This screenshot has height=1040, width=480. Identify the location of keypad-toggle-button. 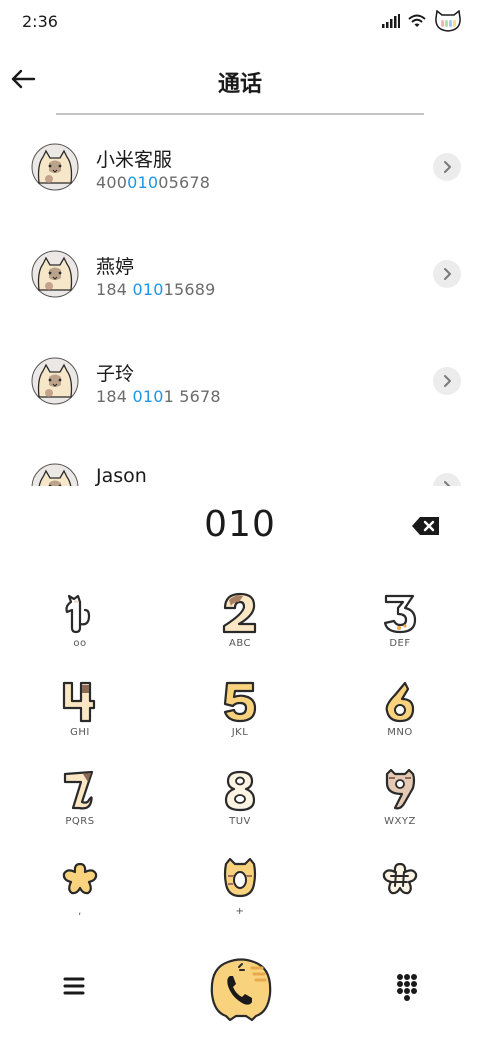
(407, 986).